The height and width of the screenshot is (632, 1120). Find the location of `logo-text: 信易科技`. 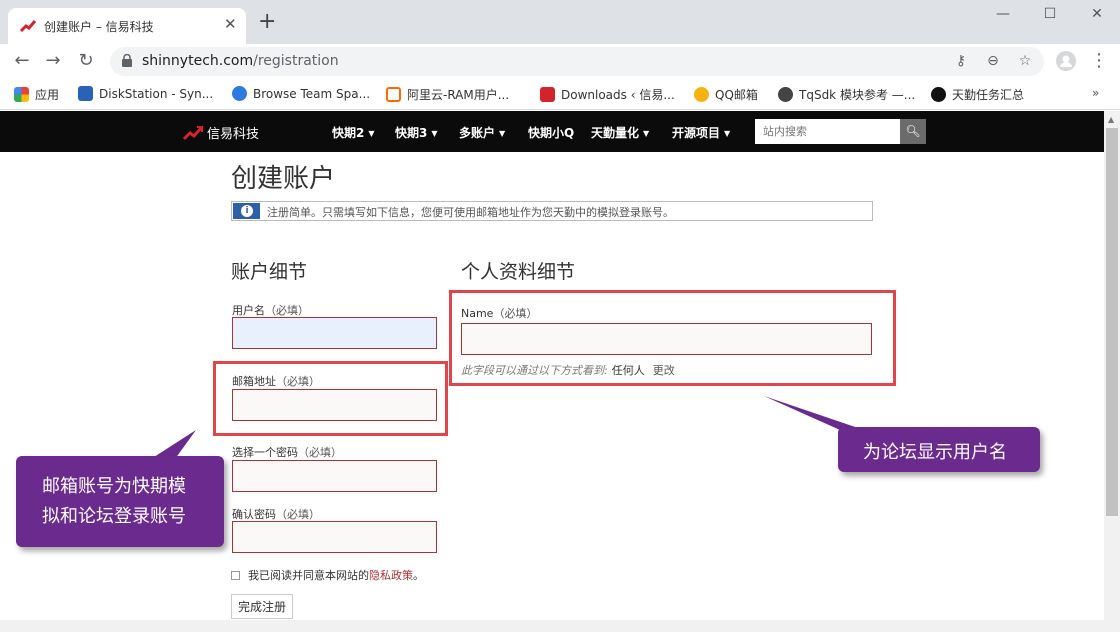

logo-text: 信易科技 is located at coordinates (233, 134).